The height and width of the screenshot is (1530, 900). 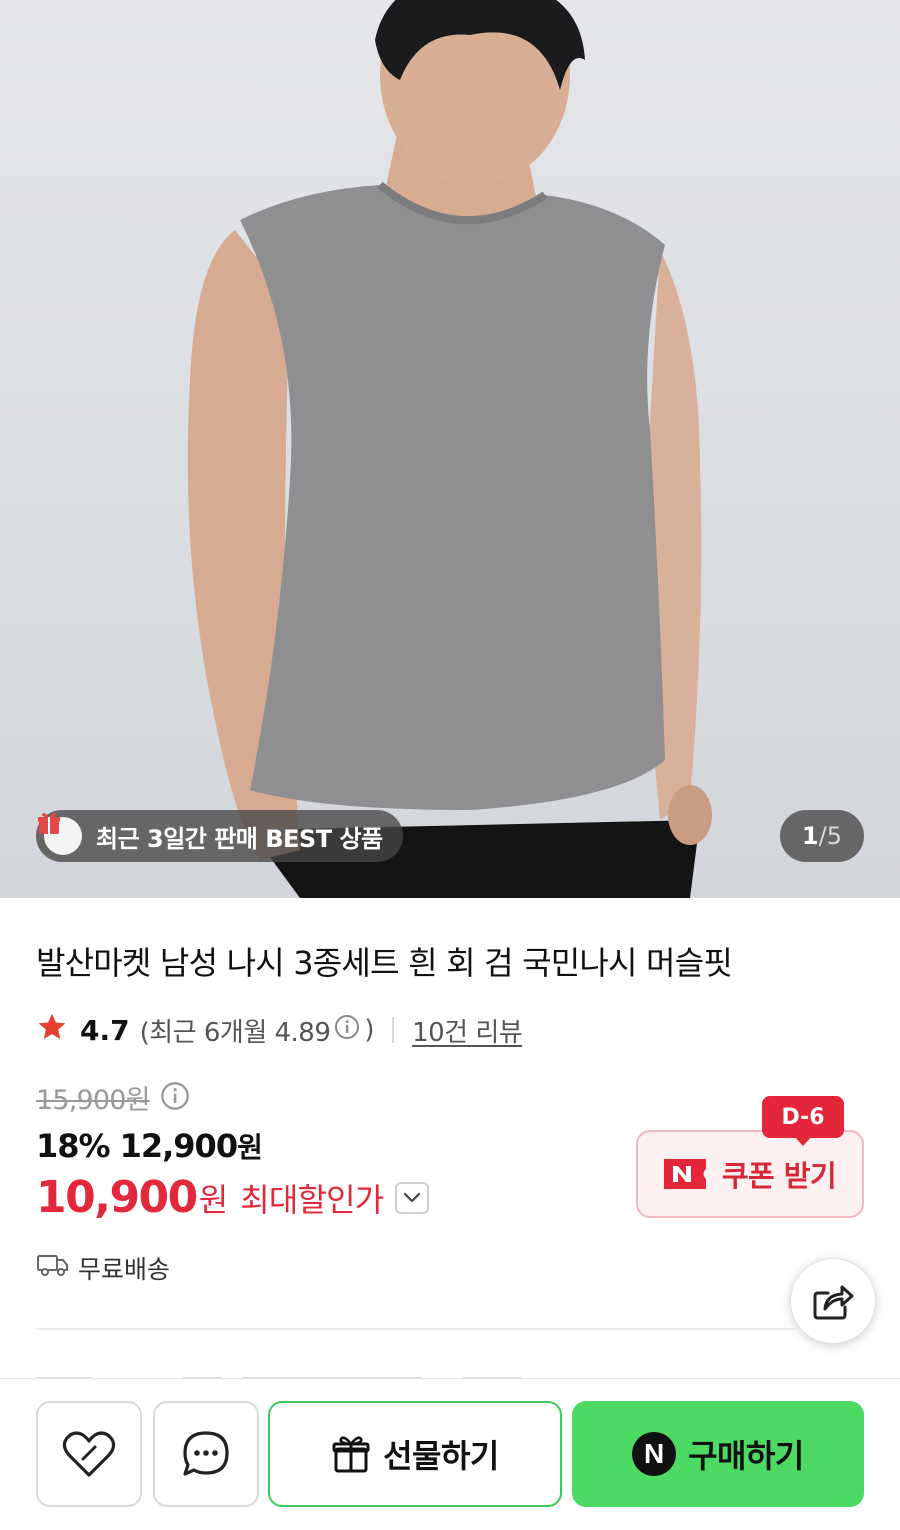 What do you see at coordinates (393, 1030) in the screenshot?
I see `rating-divider` at bounding box center [393, 1030].